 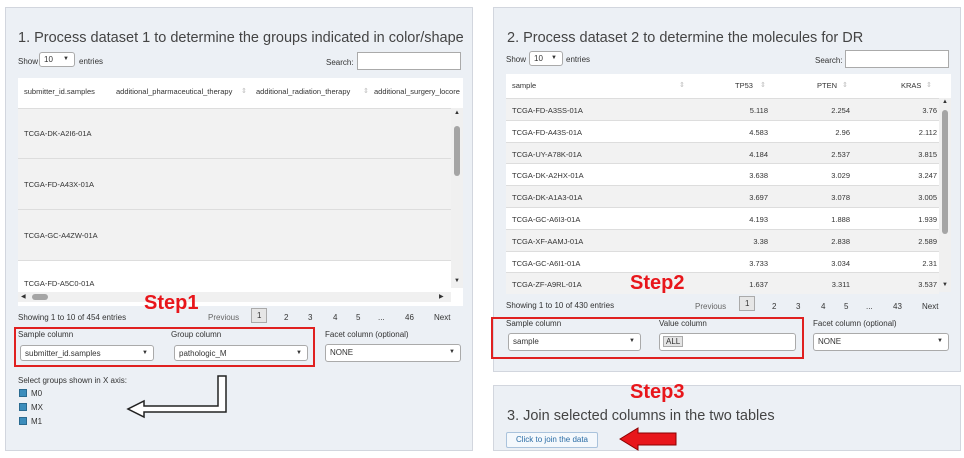 I want to click on table-cell: TCGA-XF-AAMJ-01A, so click(x=548, y=241).